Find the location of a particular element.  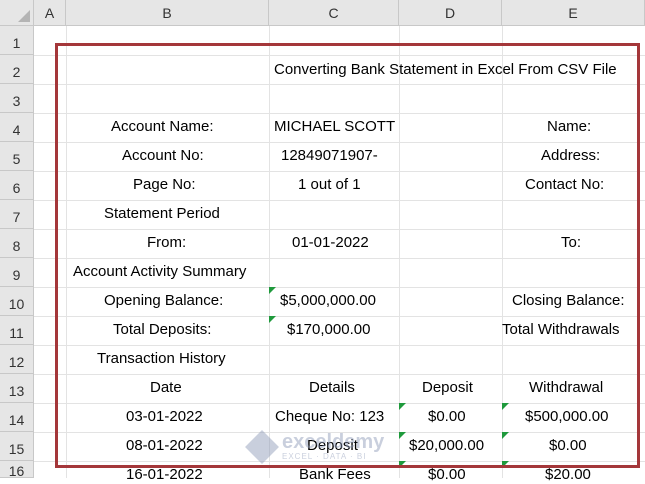

total-deposits-value: $170,000.00 is located at coordinates (328, 330).